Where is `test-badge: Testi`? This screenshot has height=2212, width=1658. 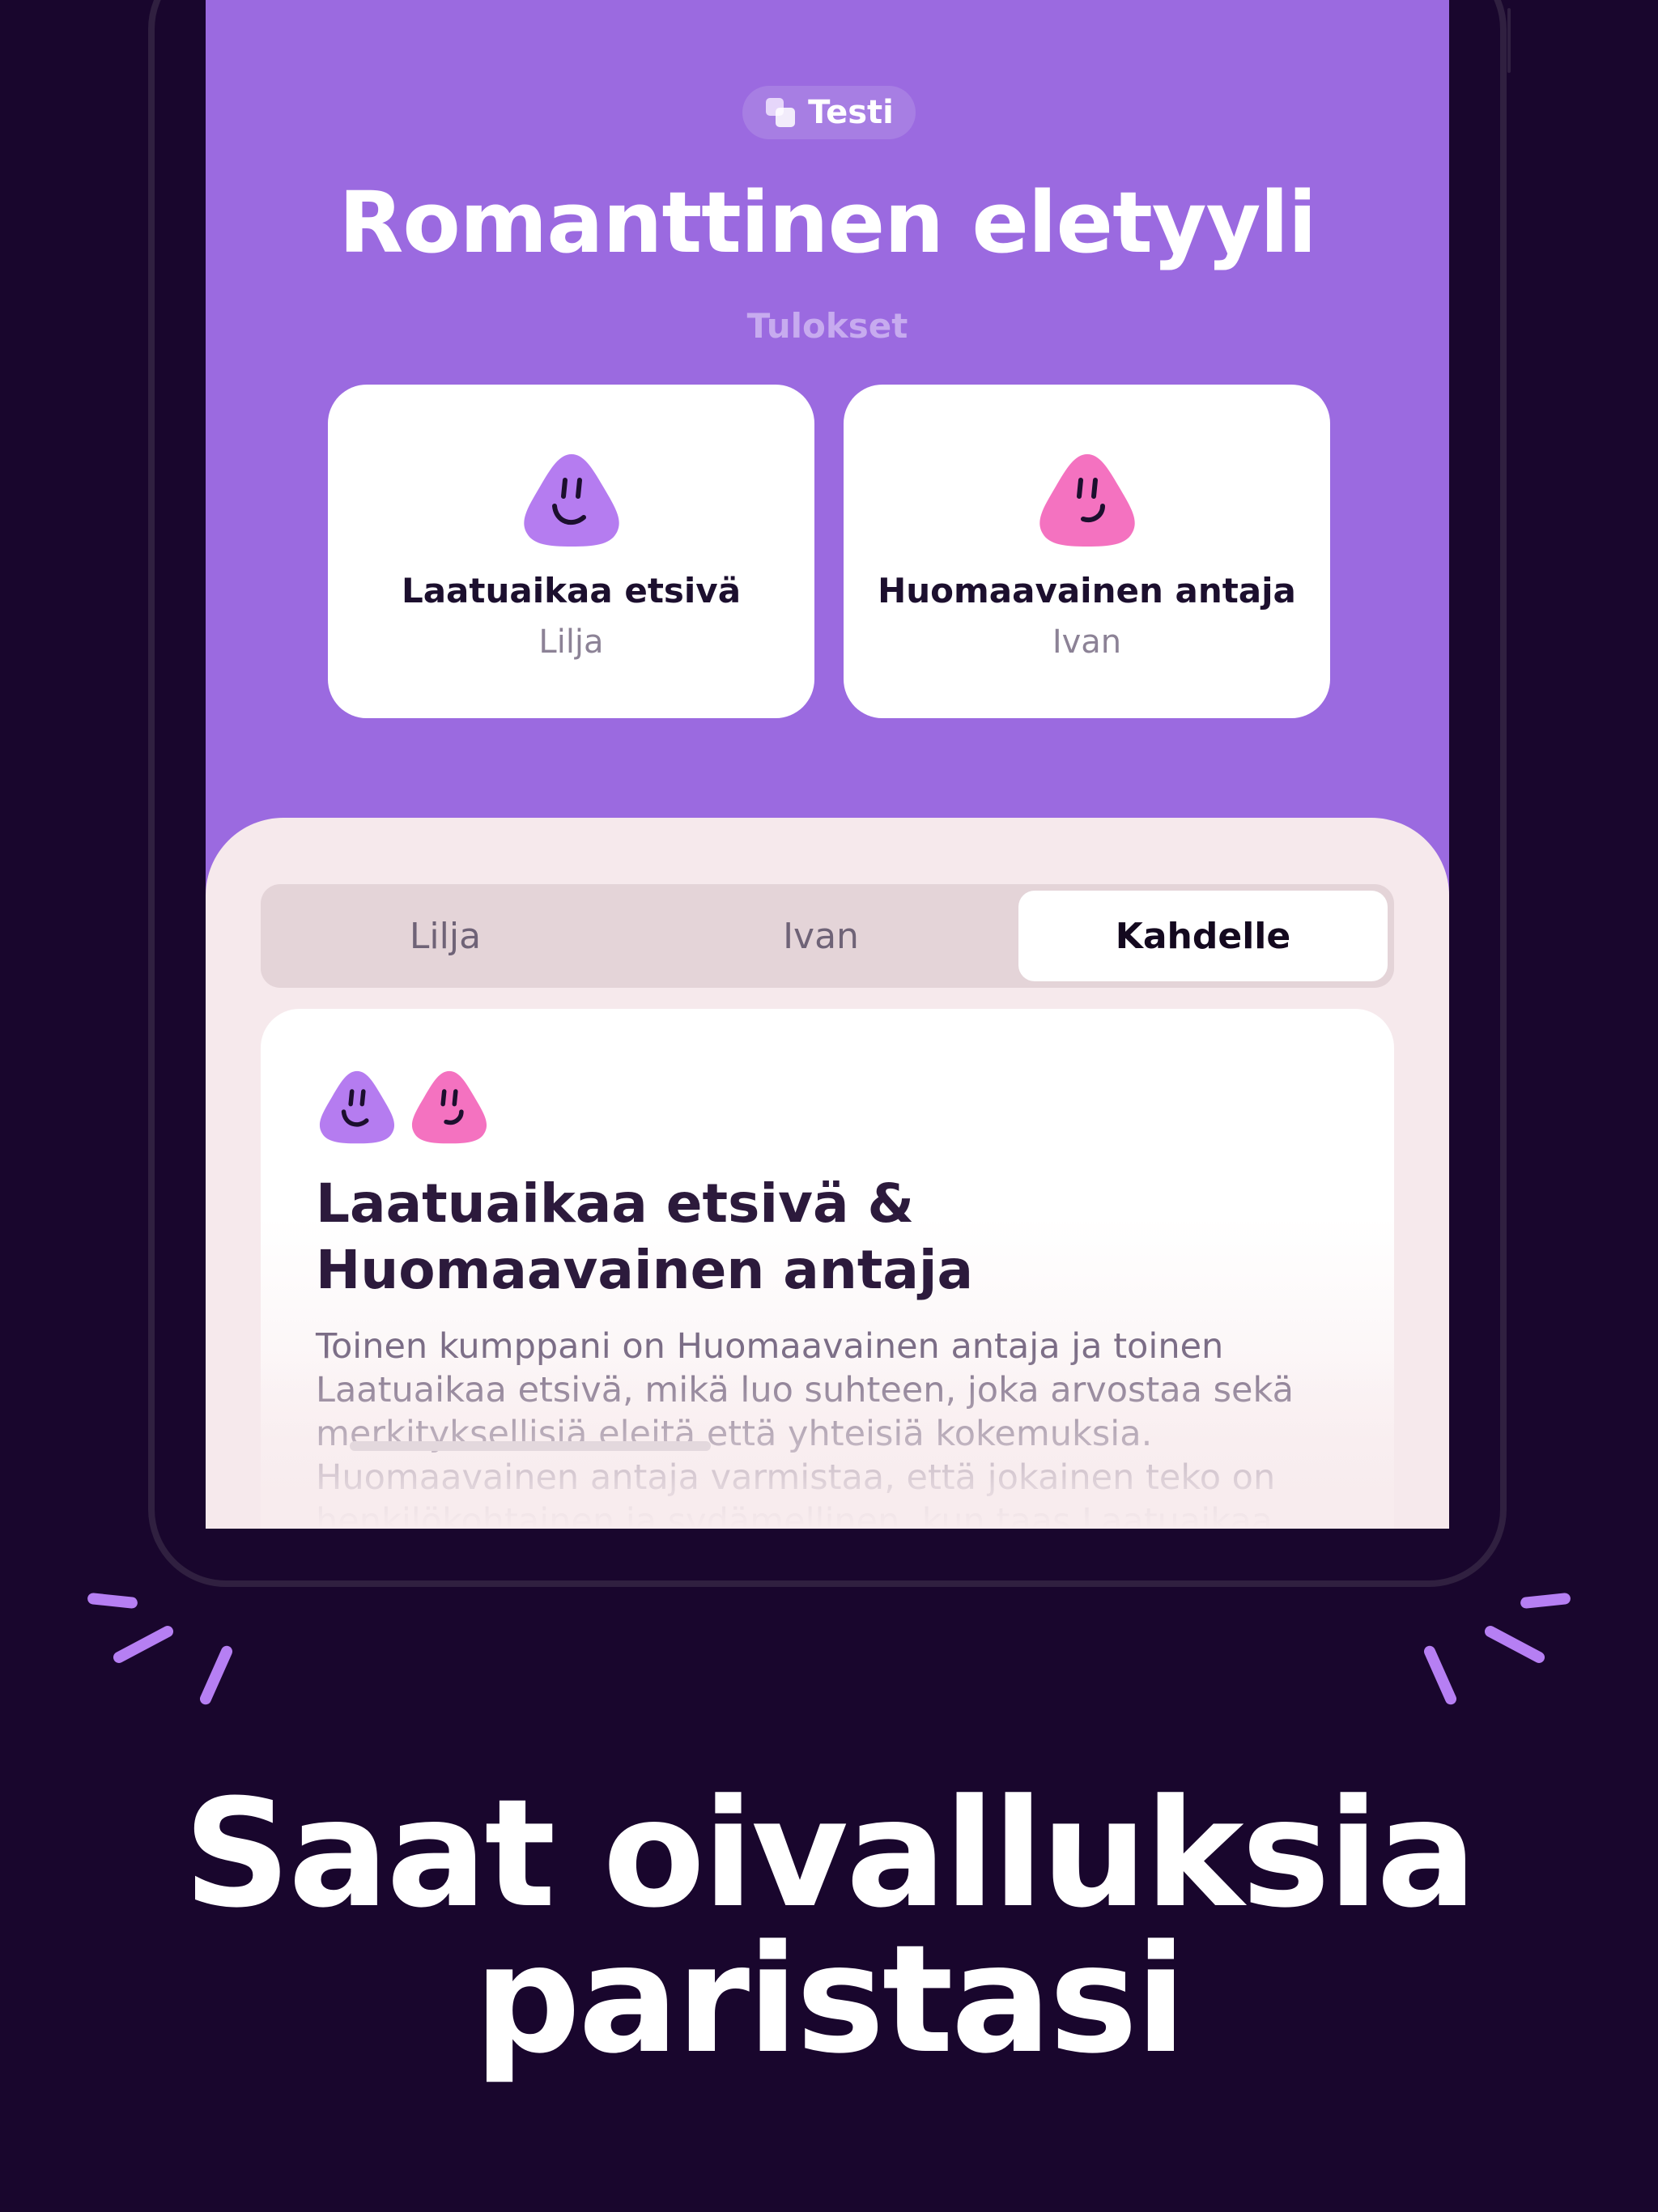 test-badge: Testi is located at coordinates (829, 113).